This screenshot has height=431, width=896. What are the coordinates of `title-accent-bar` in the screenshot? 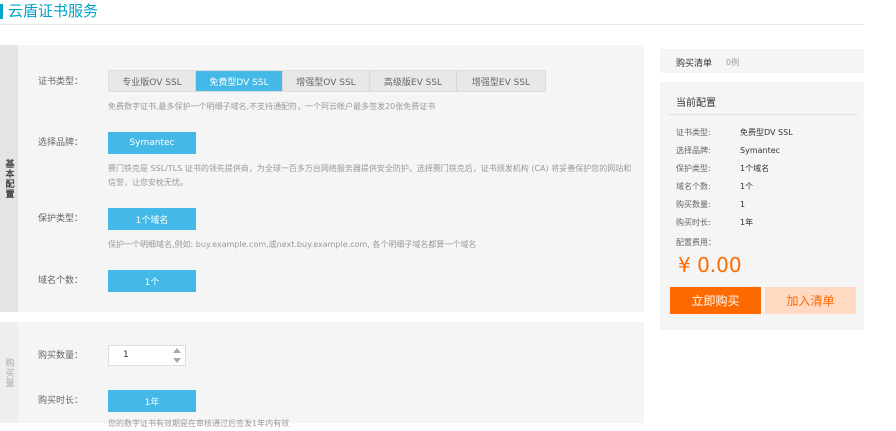 It's located at (1, 11).